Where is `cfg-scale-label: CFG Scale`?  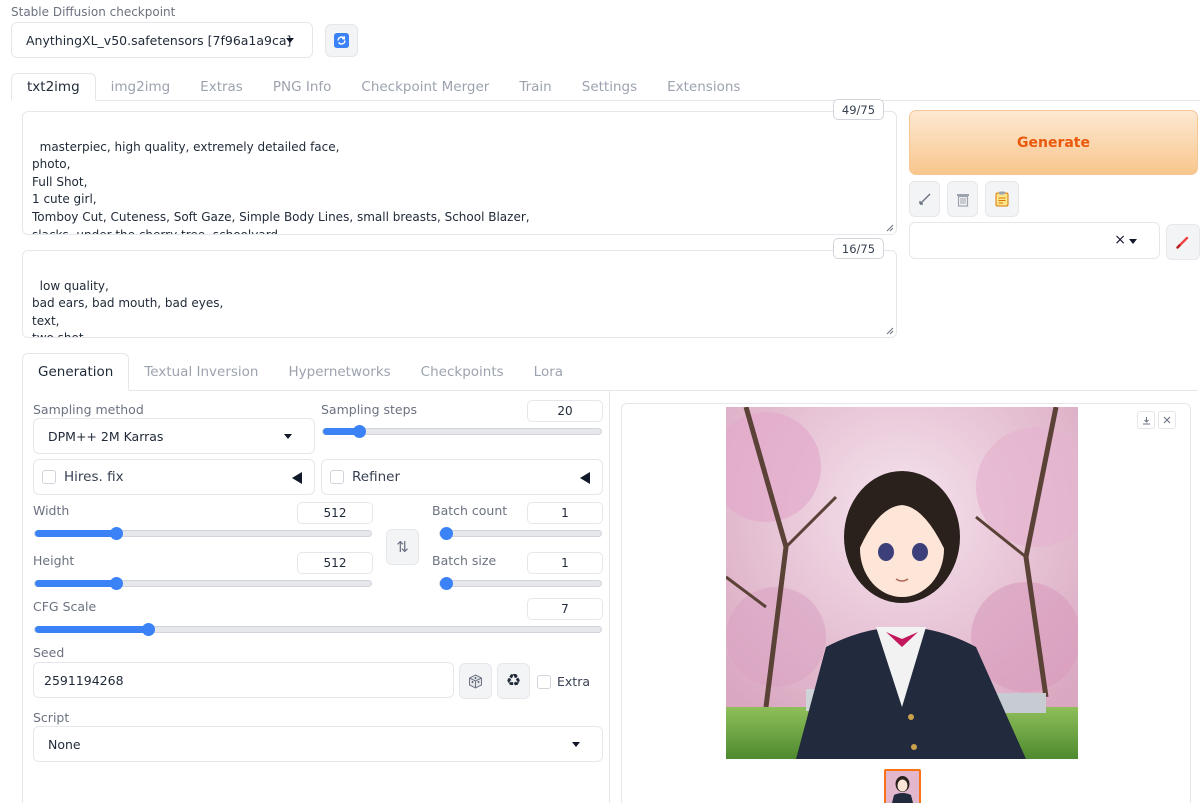 cfg-scale-label: CFG Scale is located at coordinates (65, 606).